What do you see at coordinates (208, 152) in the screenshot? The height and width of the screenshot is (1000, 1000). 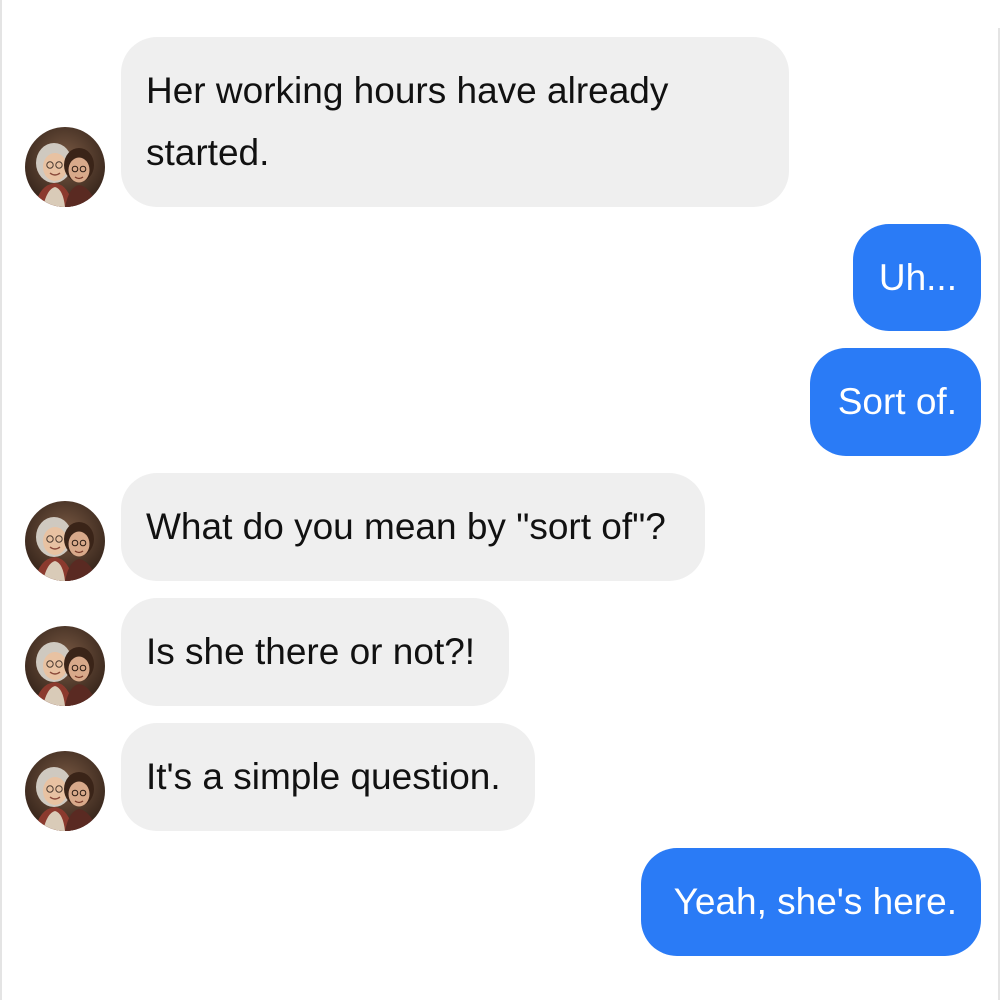 I see `message-text-line: started.` at bounding box center [208, 152].